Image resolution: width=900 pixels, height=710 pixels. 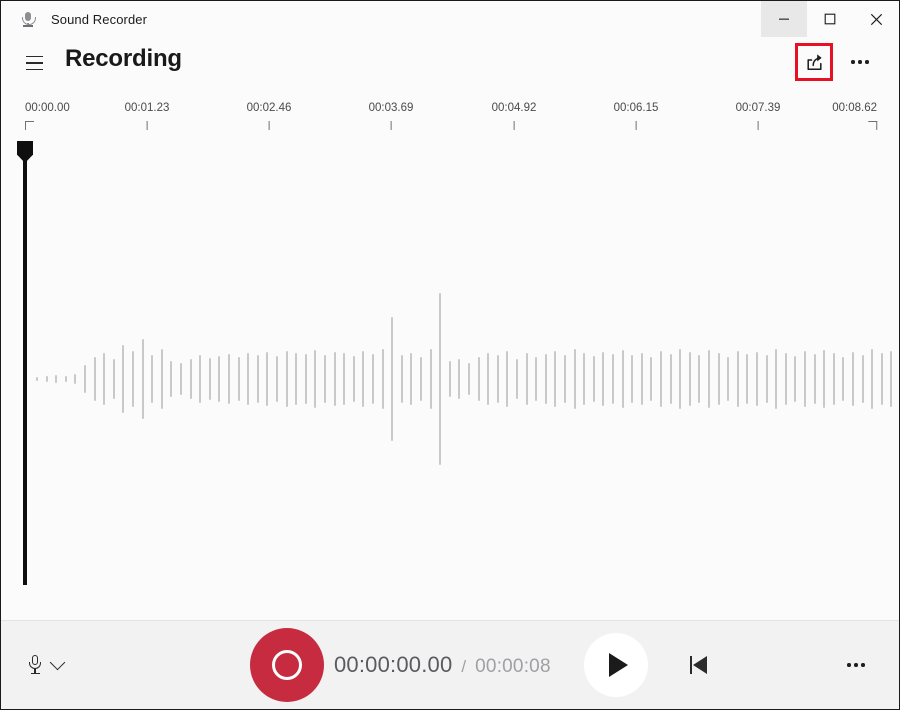 What do you see at coordinates (269, 108) in the screenshot?
I see `timeline-tick-label: 00:02.46` at bounding box center [269, 108].